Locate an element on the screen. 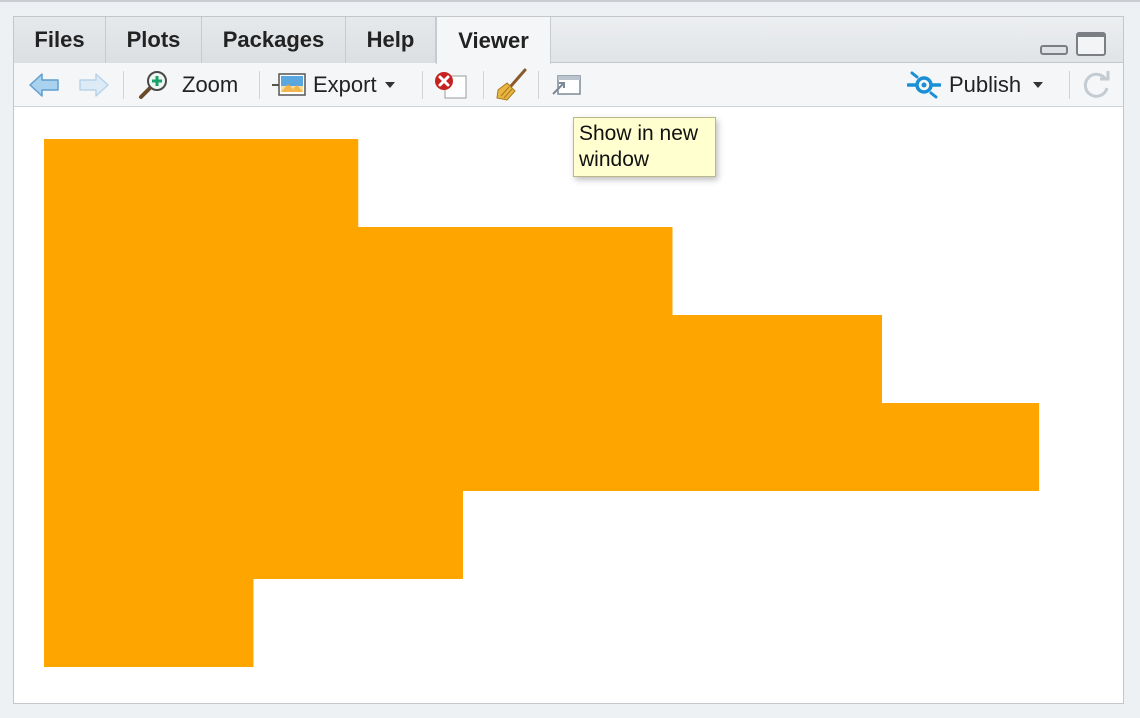 Image resolution: width=1140 pixels, height=718 pixels. refresh-button is located at coordinates (1099, 85).